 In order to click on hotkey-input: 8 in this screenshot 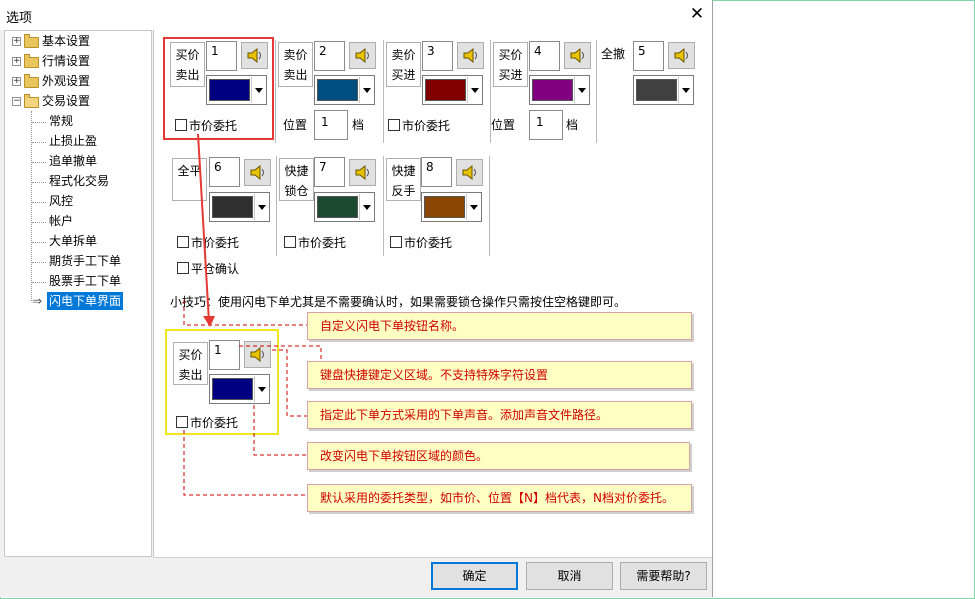, I will do `click(436, 172)`.